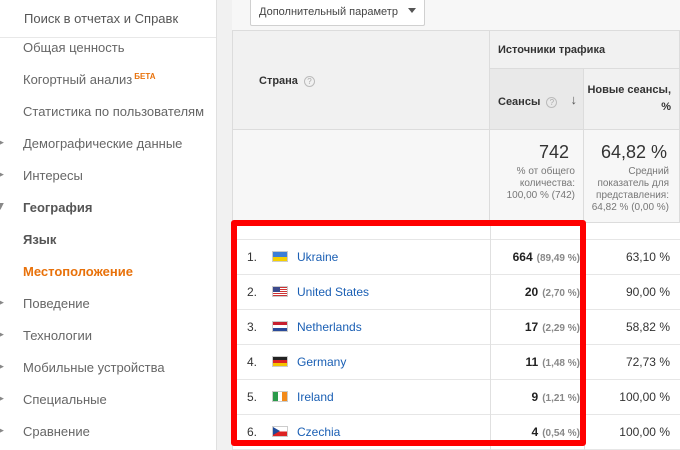 The width and height of the screenshot is (680, 450). I want to click on sidebar-item-behavior: ▶ Поведение, so click(108, 304).